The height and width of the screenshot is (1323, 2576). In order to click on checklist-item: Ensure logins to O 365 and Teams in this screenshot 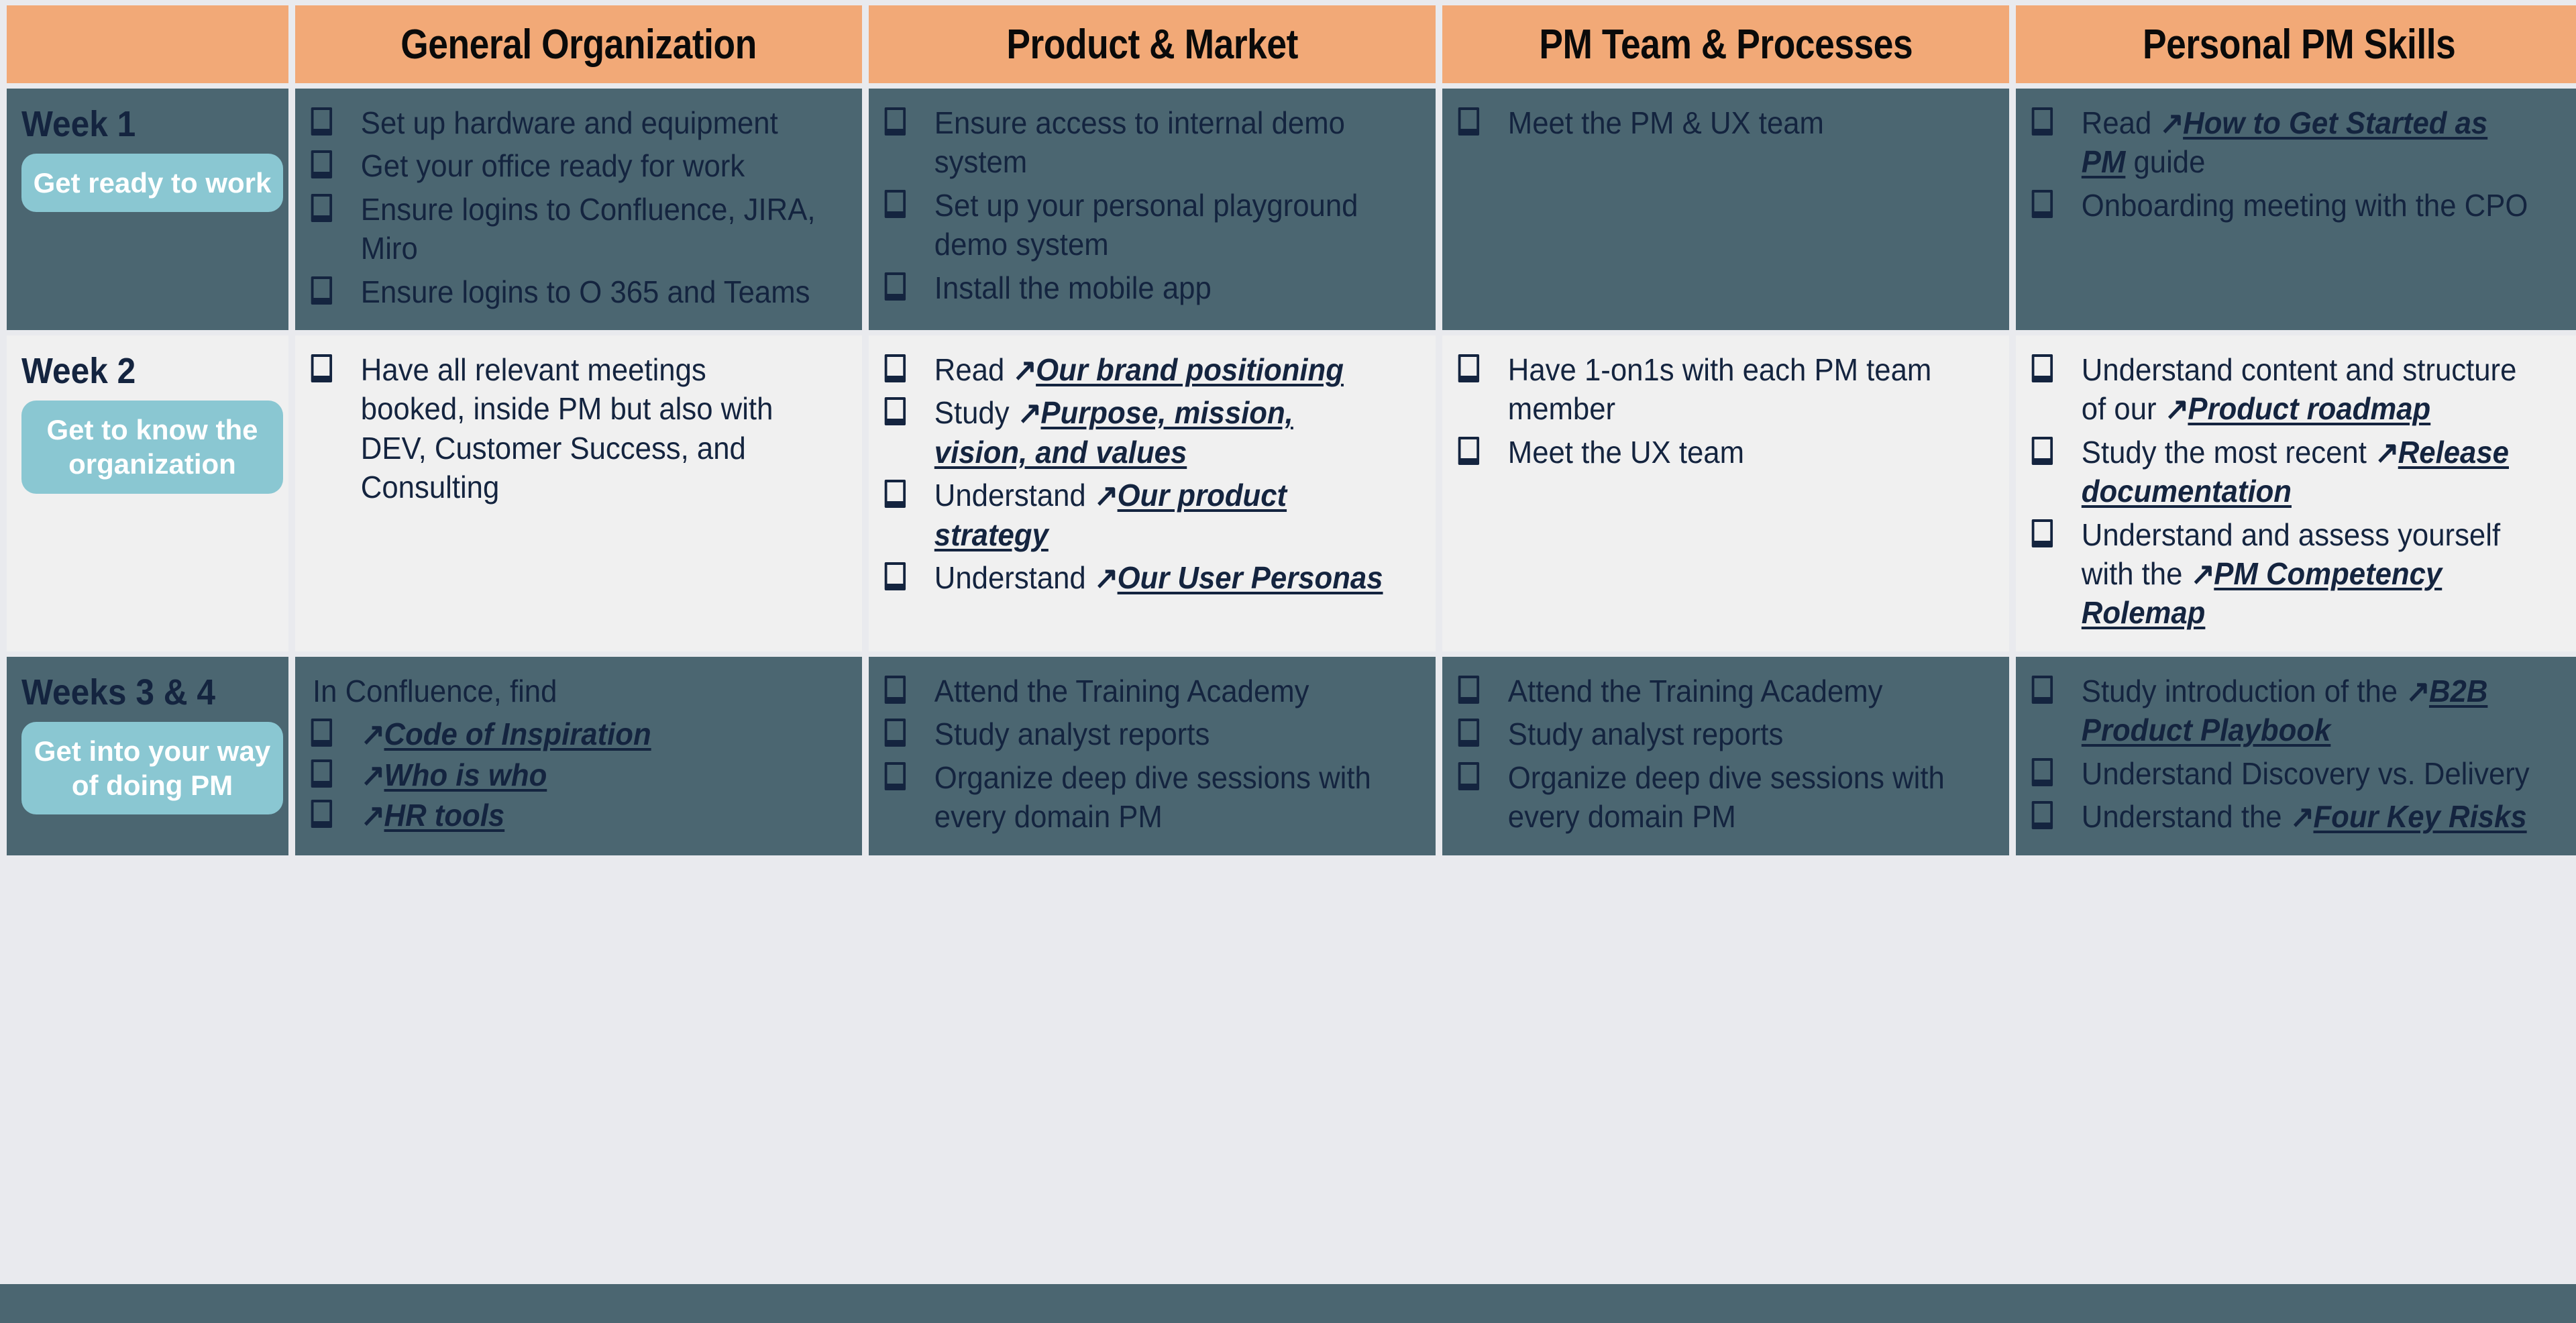, I will do `click(562, 291)`.